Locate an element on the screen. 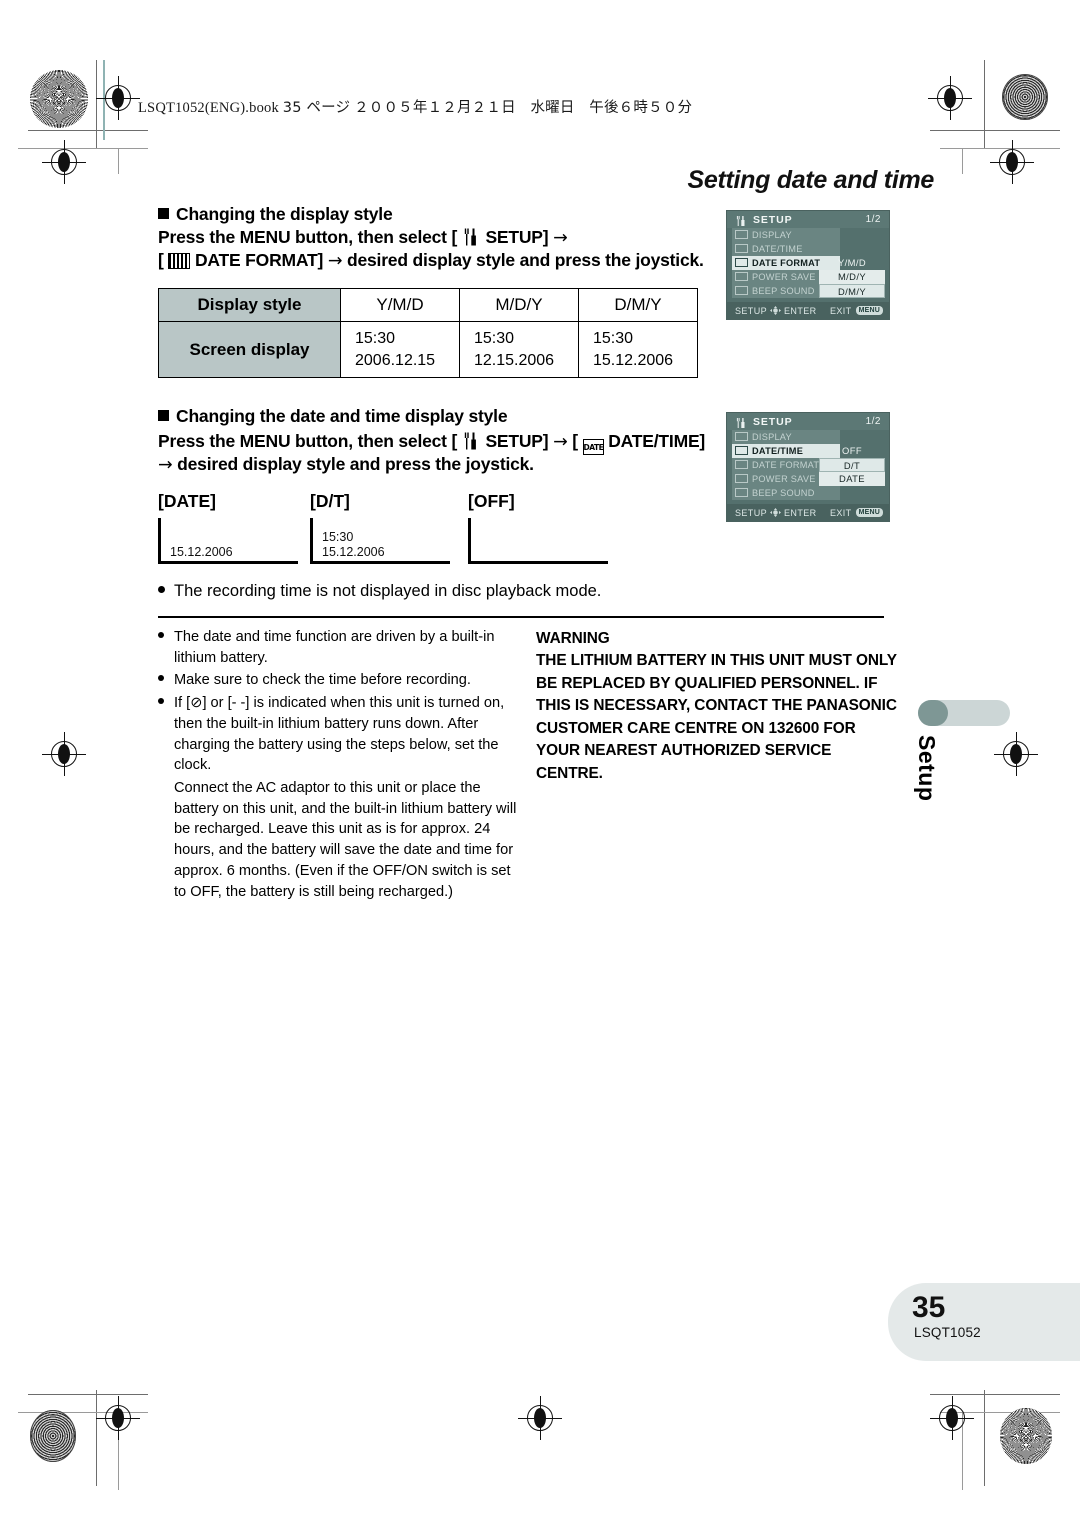  lcd2-option-dt: D/T is located at coordinates (852, 465).